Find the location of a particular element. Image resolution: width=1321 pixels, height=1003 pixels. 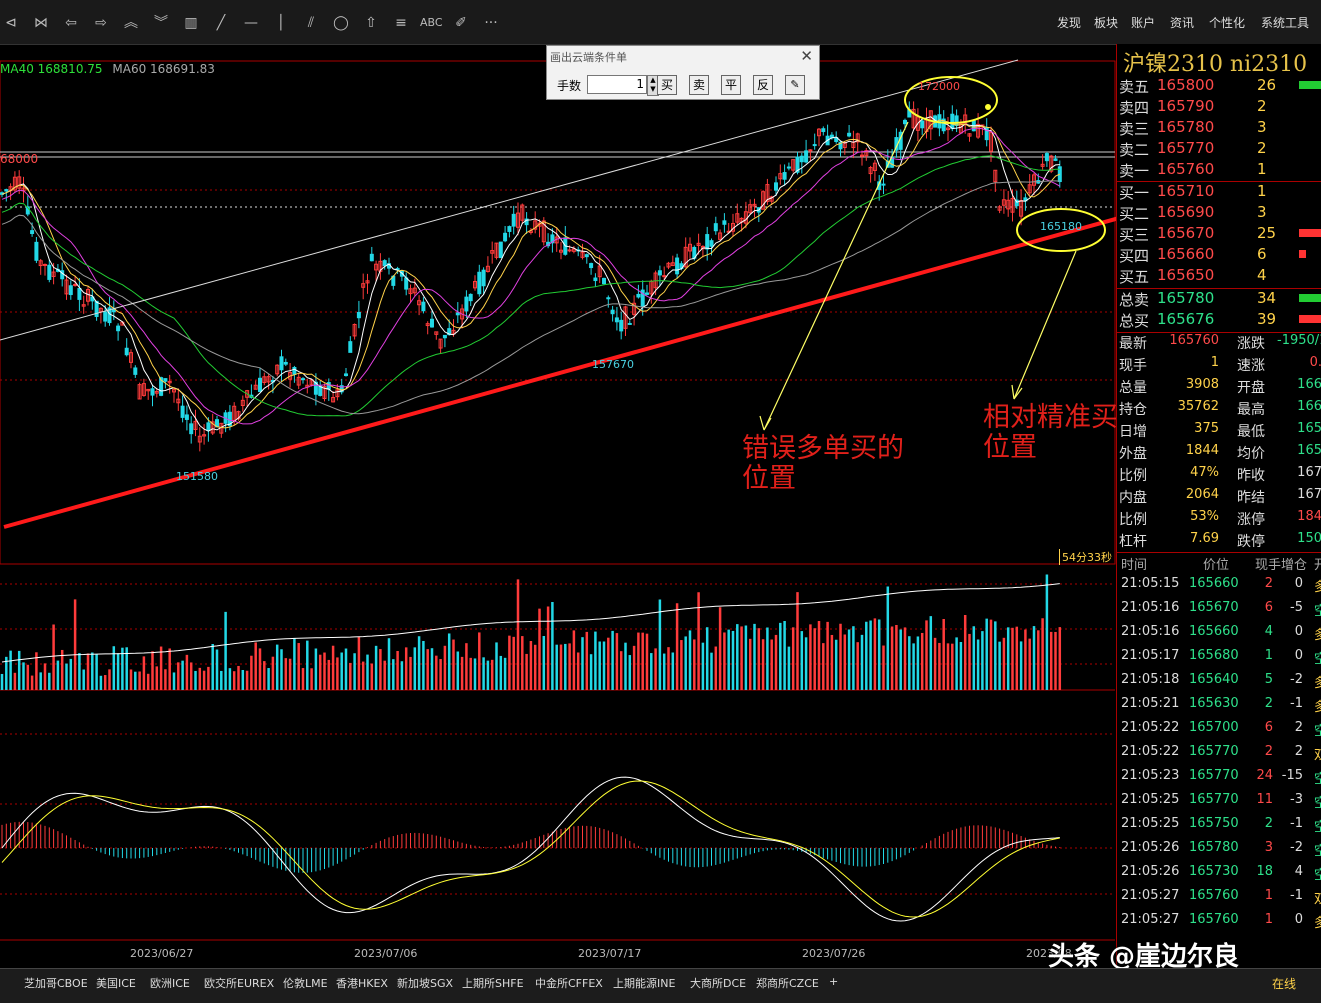

ask-row-1: 卖四 165790 2 is located at coordinates (1219, 107).